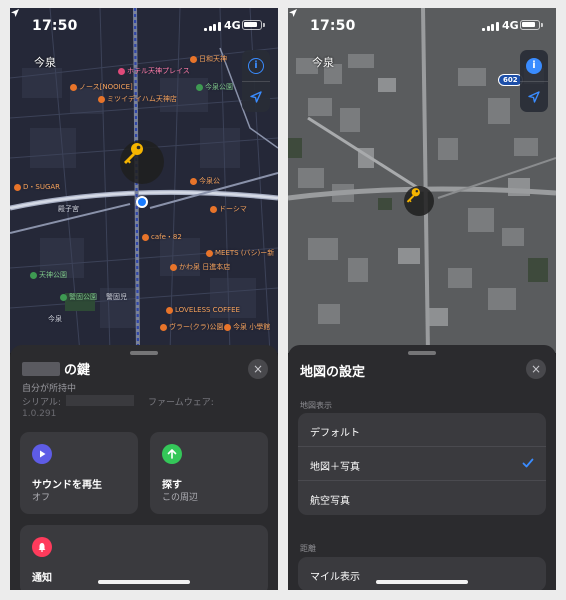  I want to click on map-poi: 今泉 小學館, so click(247, 327).